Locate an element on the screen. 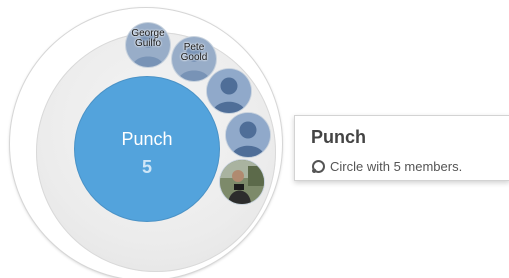  circle-name: Punch is located at coordinates (147, 139).